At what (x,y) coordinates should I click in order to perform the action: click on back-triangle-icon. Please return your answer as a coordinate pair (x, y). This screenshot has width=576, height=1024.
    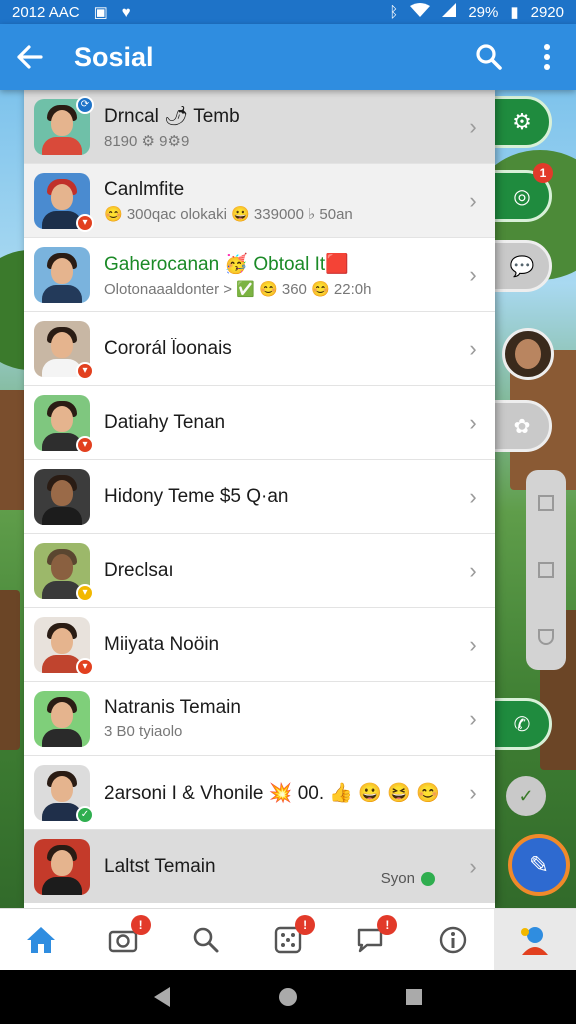
    Looking at the image, I should click on (162, 997).